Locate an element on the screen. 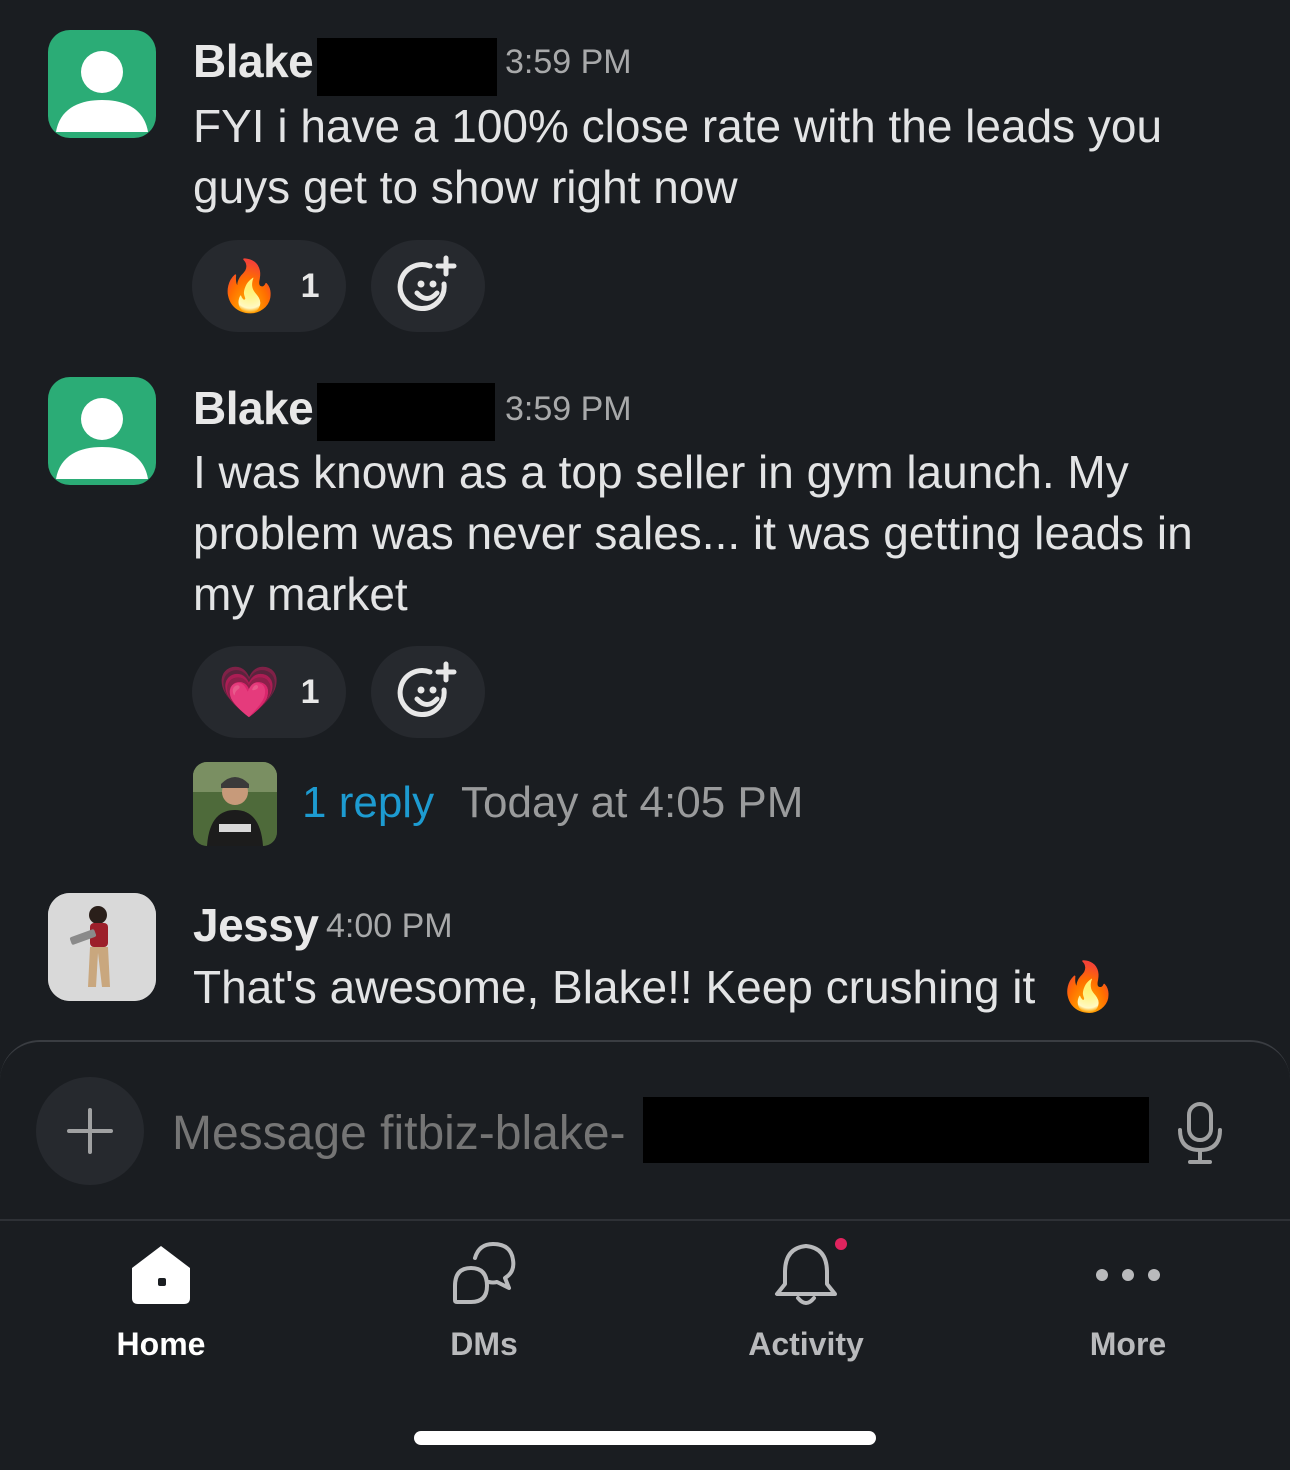  last-reply-time: Today at 4:05 PM is located at coordinates (632, 802).